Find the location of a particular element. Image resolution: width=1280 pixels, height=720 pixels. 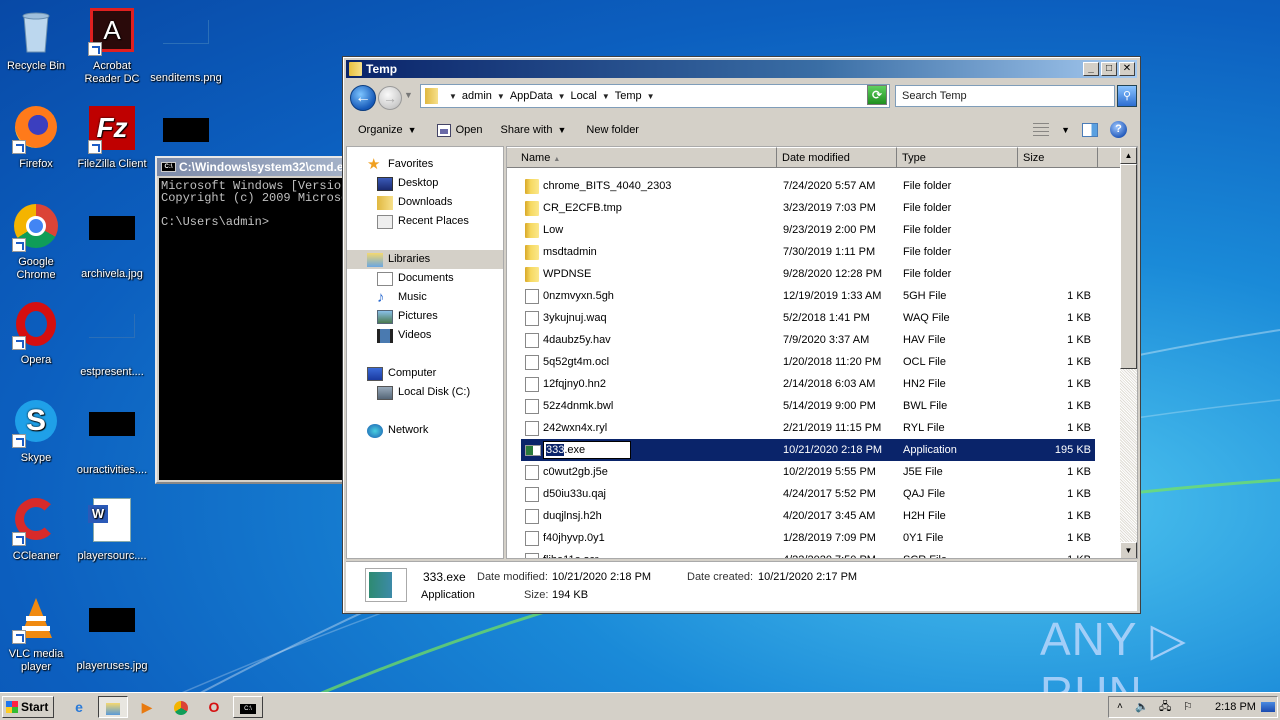

desktop-icon-filezilla: Fz FileZilla Client is located at coordinates (112, 138).